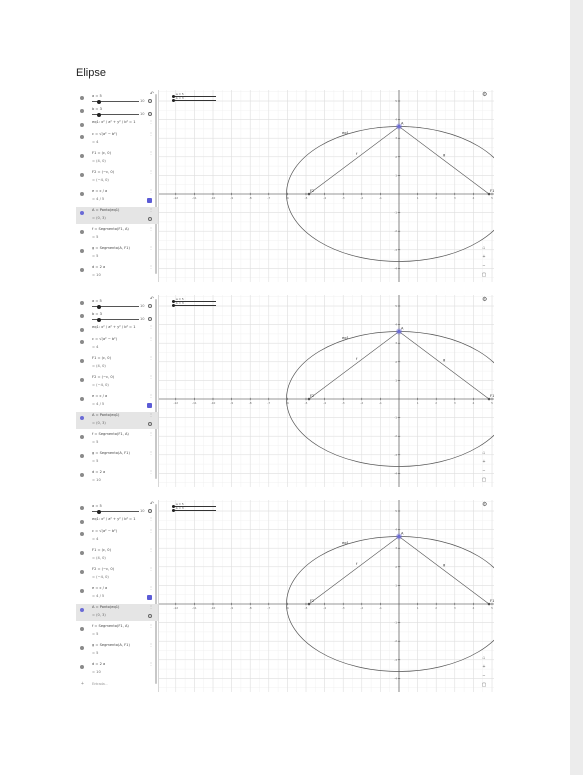  What do you see at coordinates (194, 100) in the screenshot?
I see `graphics-slider-track` at bounding box center [194, 100].